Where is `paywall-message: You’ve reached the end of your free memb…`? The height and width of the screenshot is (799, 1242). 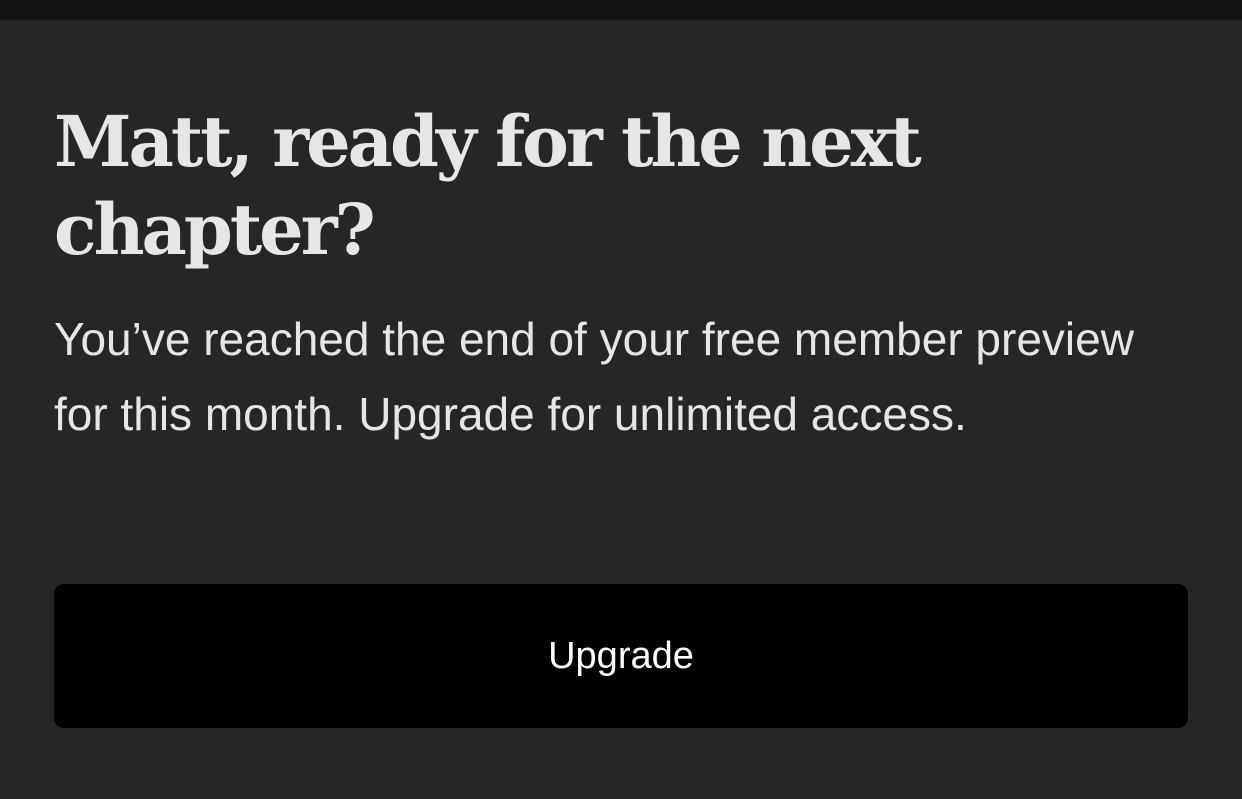 paywall-message: You’ve reached the end of your free memb… is located at coordinates (594, 376).